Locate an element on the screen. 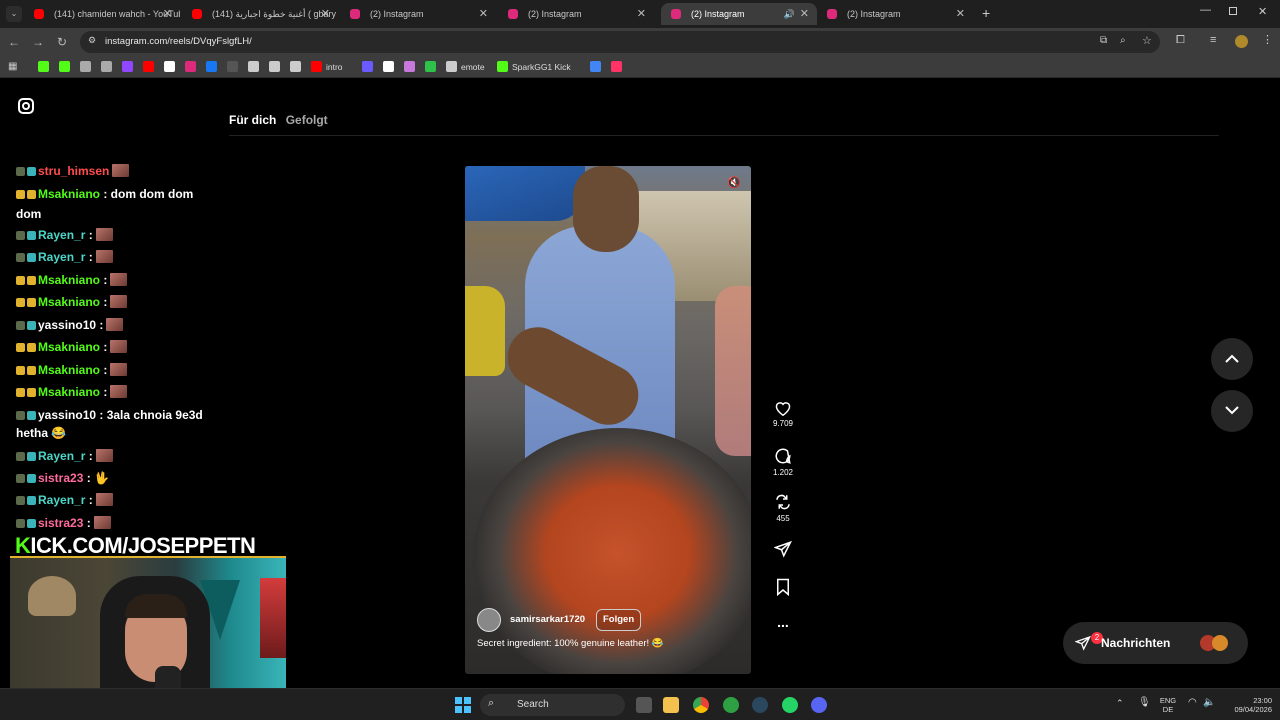 Image resolution: width=1280 pixels, height=720 pixels. wifi-icon: ◠ is located at coordinates (1192, 702).